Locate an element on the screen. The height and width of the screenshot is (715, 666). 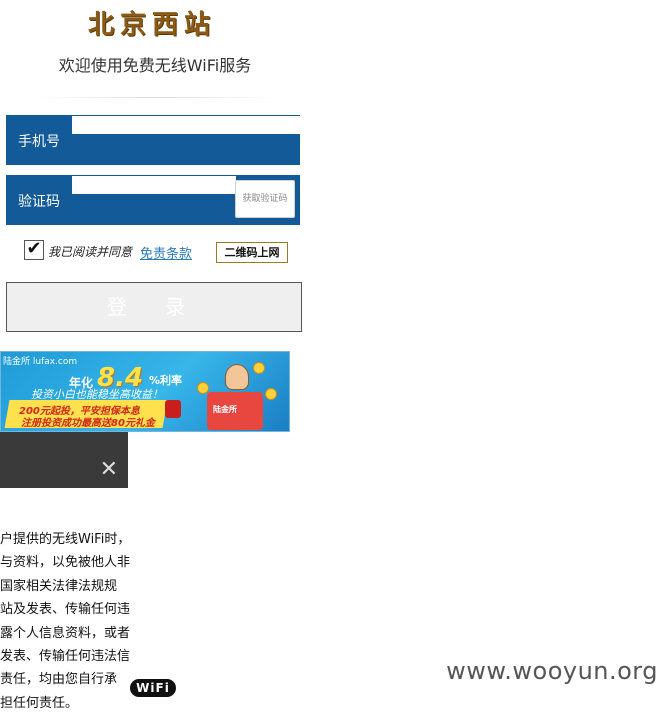
code-label: 验证码 is located at coordinates (39, 202).